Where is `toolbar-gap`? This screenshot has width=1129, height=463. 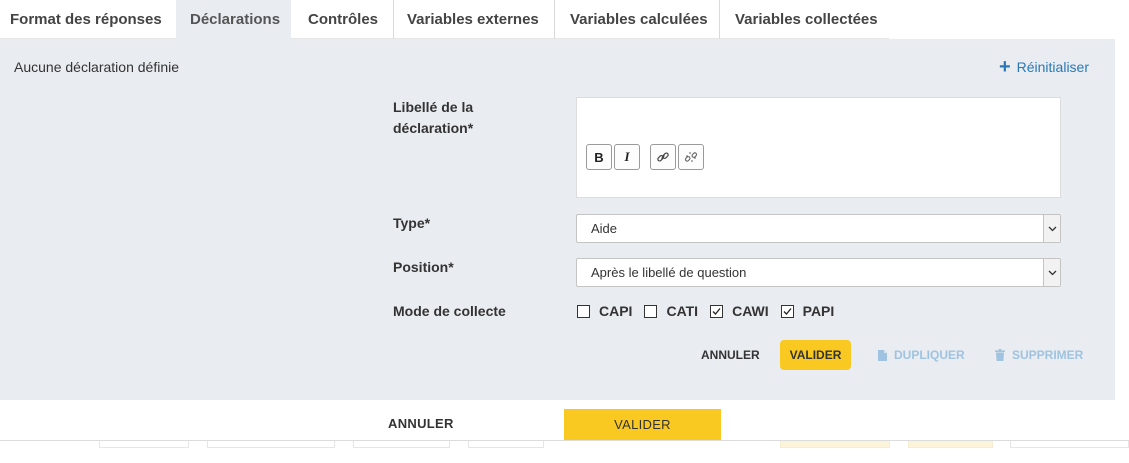 toolbar-gap is located at coordinates (645, 157).